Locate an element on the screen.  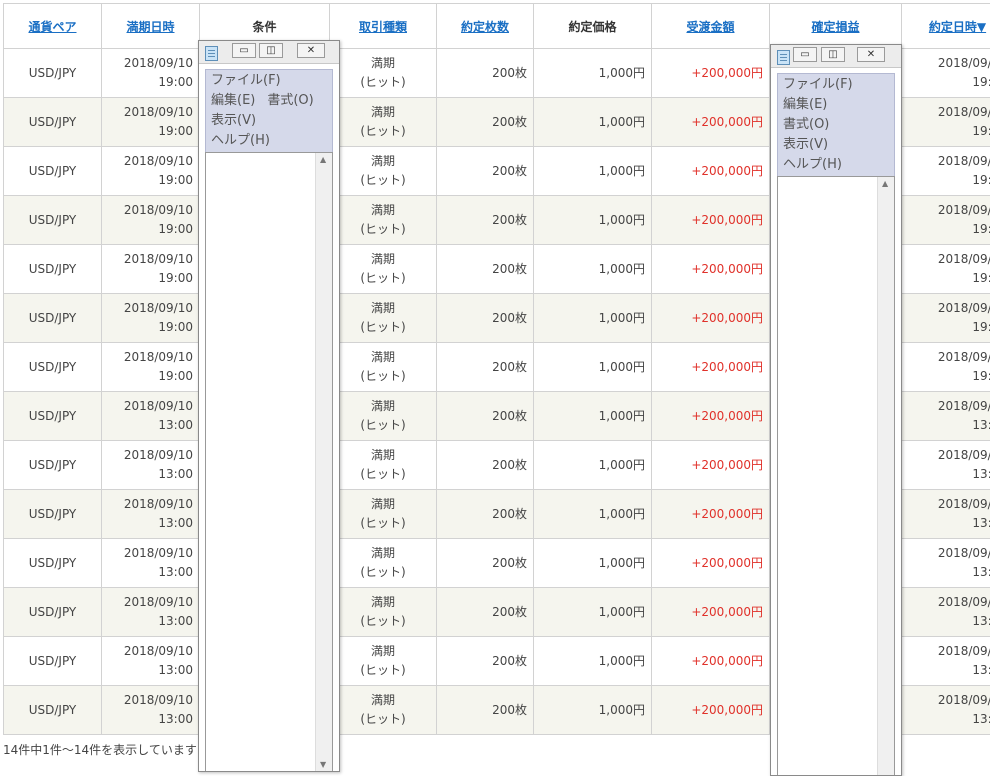
sort-link-pl: 確定損益 is located at coordinates (835, 27).